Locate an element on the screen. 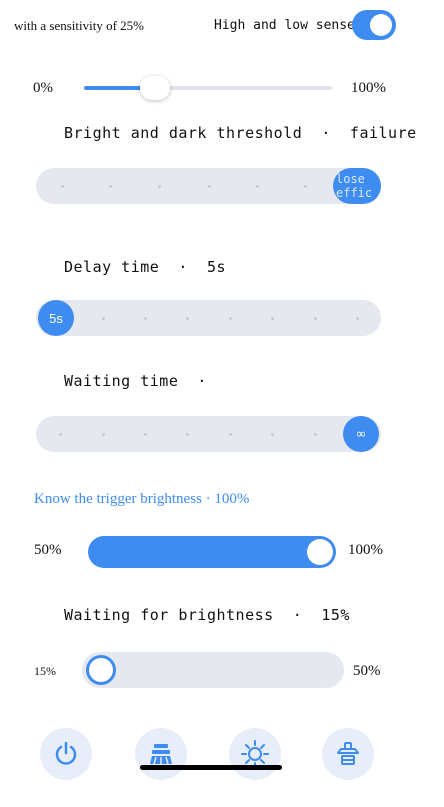  high-low-sense-label: High and low sense is located at coordinates (284, 25).